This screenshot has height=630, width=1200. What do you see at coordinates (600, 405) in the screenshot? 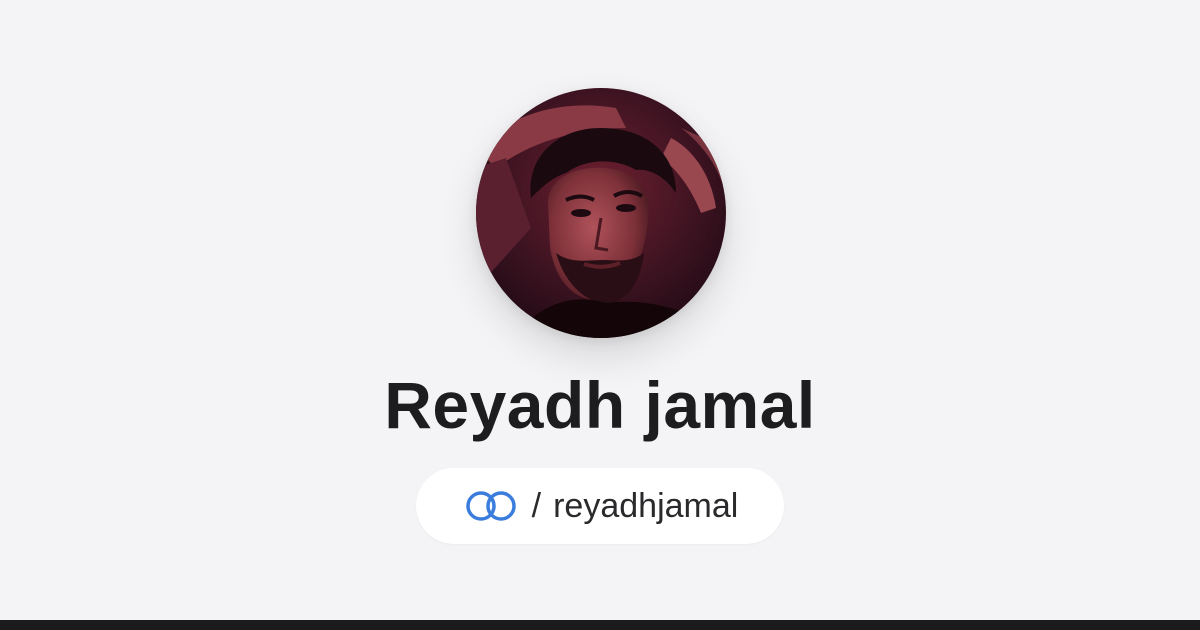
I see `profile-name: Reyadh jamal` at bounding box center [600, 405].